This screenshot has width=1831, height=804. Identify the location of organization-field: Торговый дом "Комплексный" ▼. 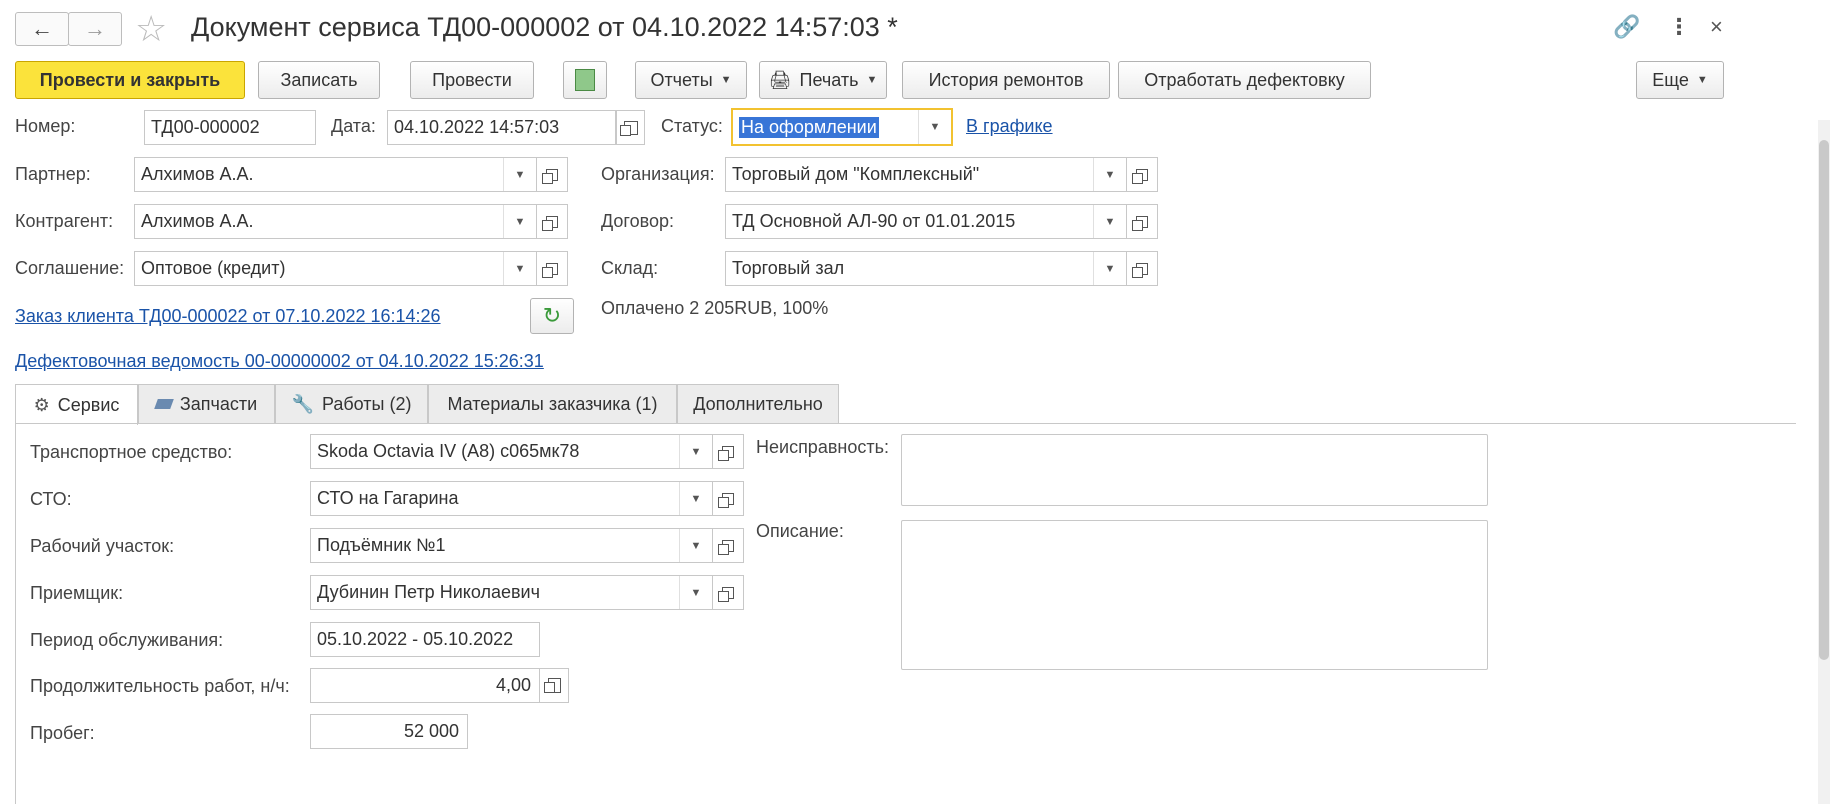
(926, 174).